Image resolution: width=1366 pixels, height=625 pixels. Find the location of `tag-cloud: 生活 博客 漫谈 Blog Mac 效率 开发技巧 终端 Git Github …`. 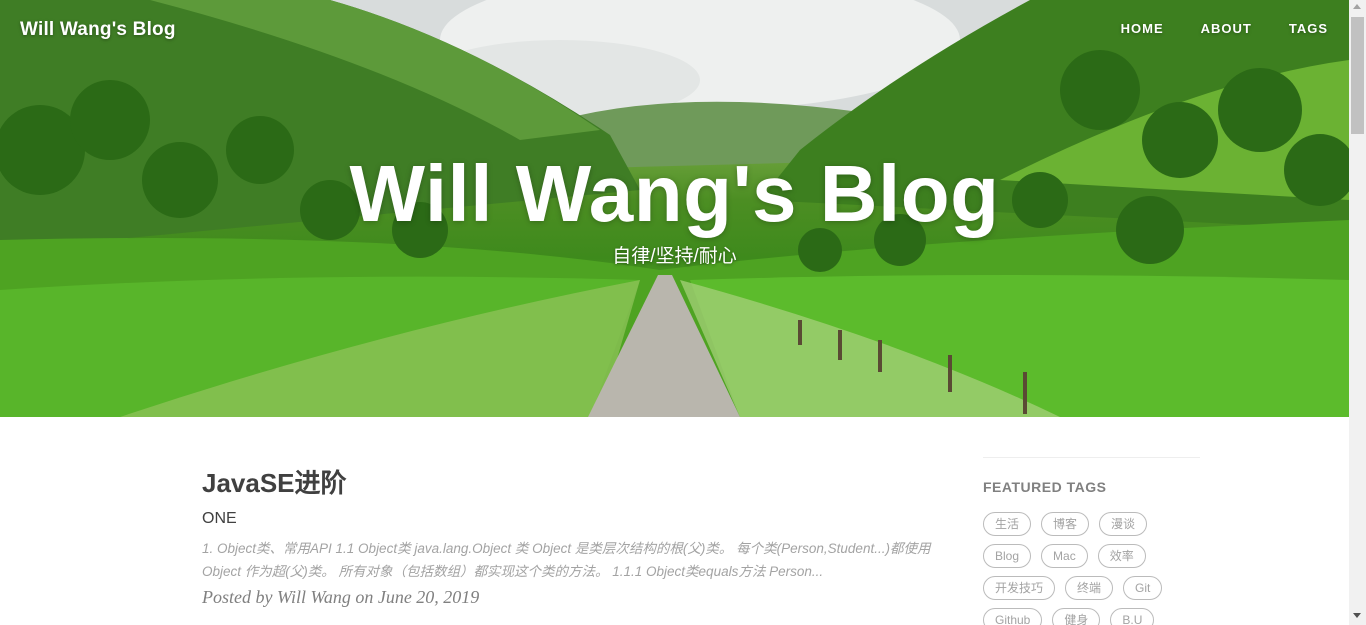

tag-cloud: 生活 博客 漫谈 Blog Mac 效率 开发技巧 终端 Git Github … is located at coordinates (1091, 568).